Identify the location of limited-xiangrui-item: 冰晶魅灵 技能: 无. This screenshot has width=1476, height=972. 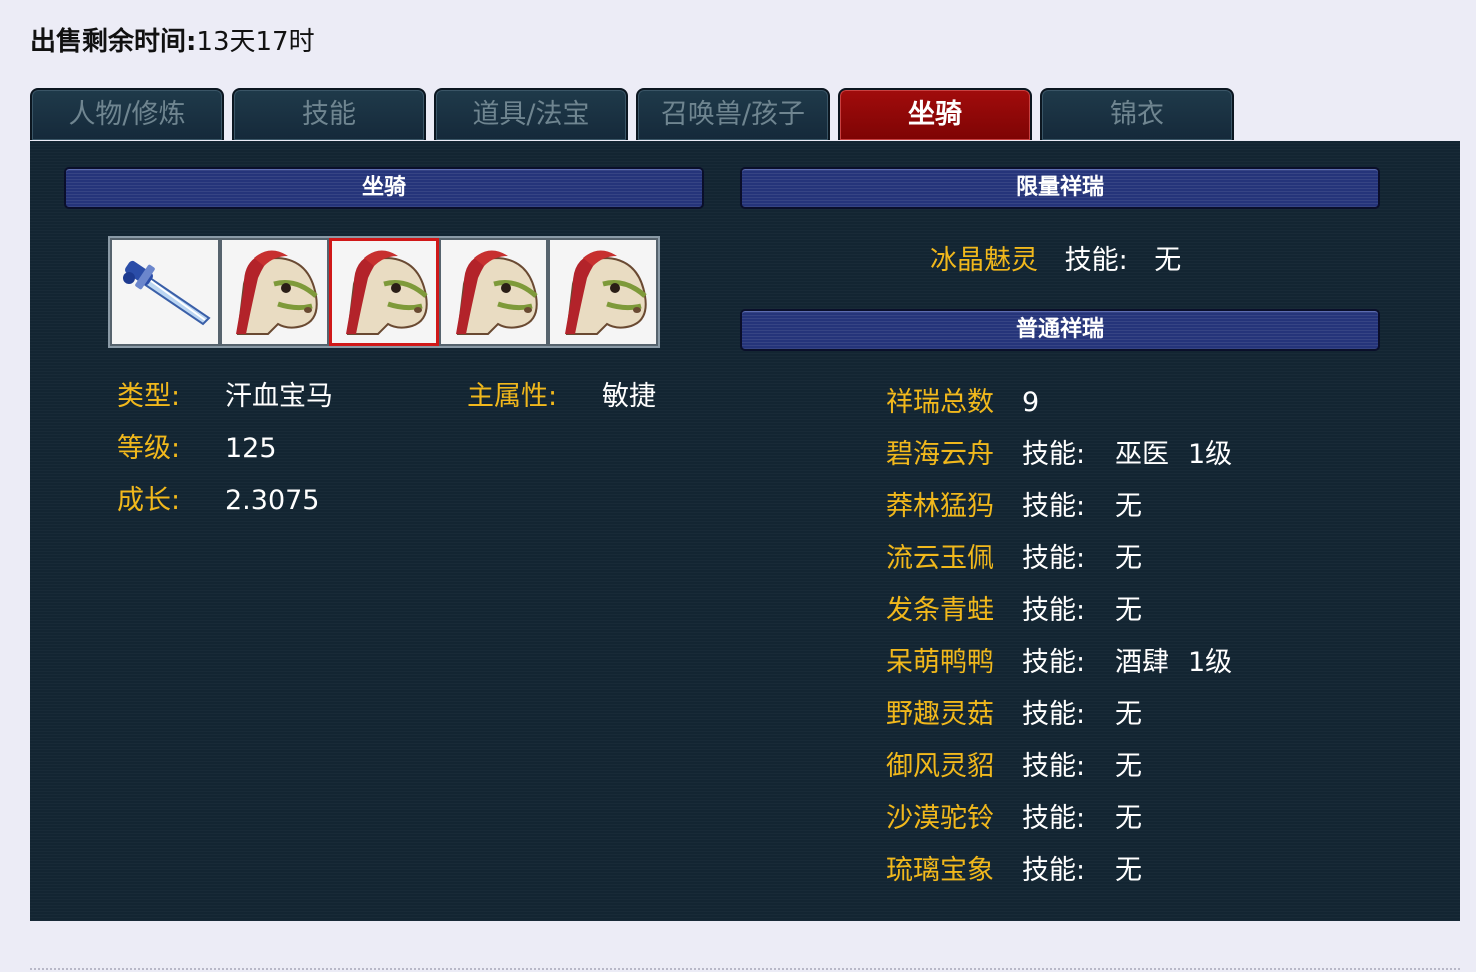
(1055, 261).